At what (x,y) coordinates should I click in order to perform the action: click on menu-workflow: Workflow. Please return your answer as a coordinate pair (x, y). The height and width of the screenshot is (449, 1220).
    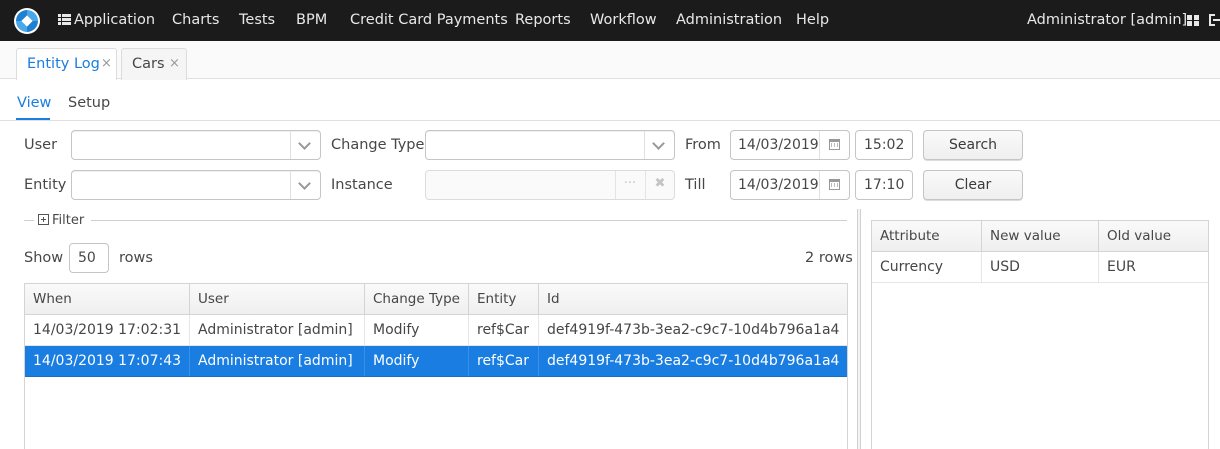
    Looking at the image, I should click on (623, 20).